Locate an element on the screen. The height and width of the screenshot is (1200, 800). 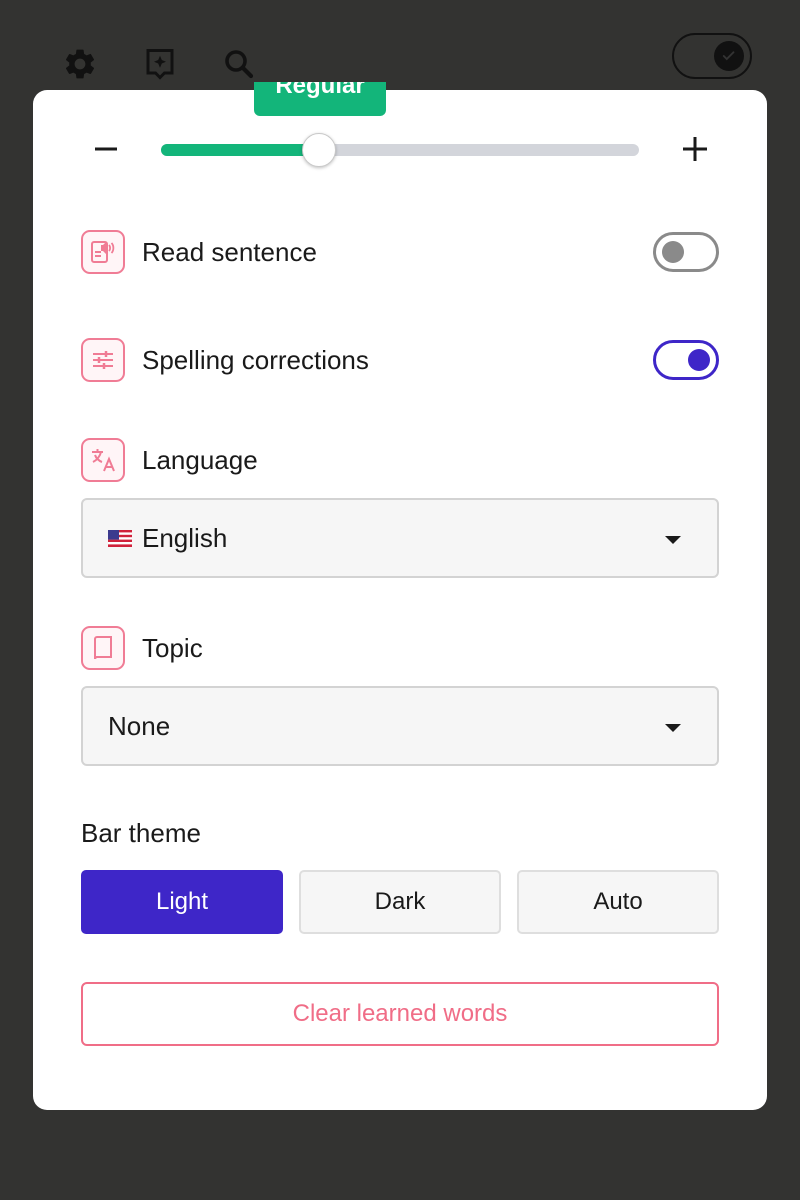
decrease-size-button is located at coordinates (106, 149).